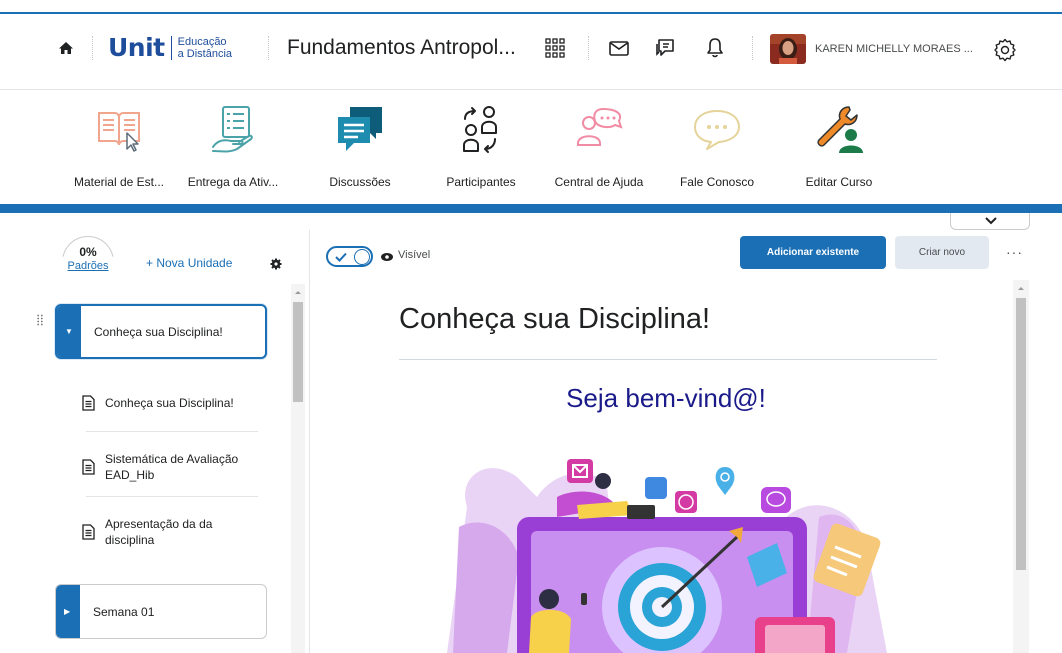  I want to click on logo-word: Unit, so click(136, 47).